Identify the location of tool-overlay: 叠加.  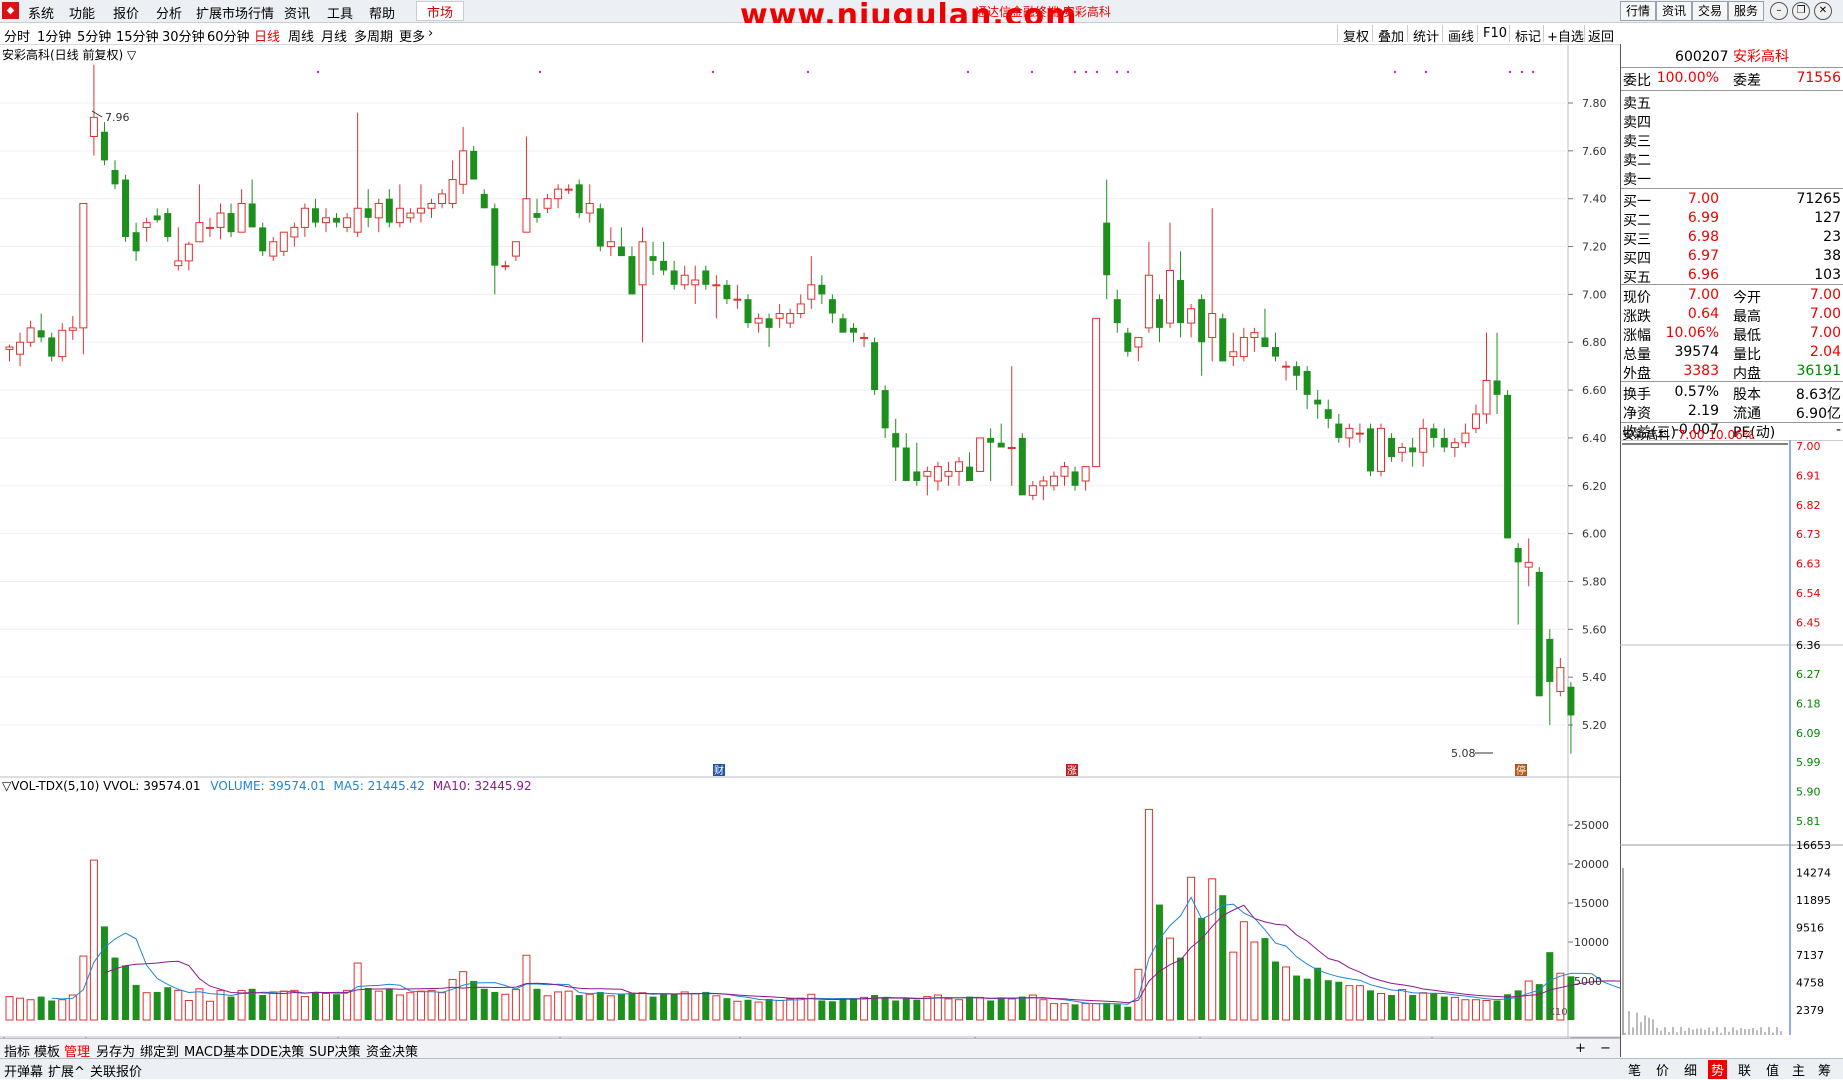
(1391, 35).